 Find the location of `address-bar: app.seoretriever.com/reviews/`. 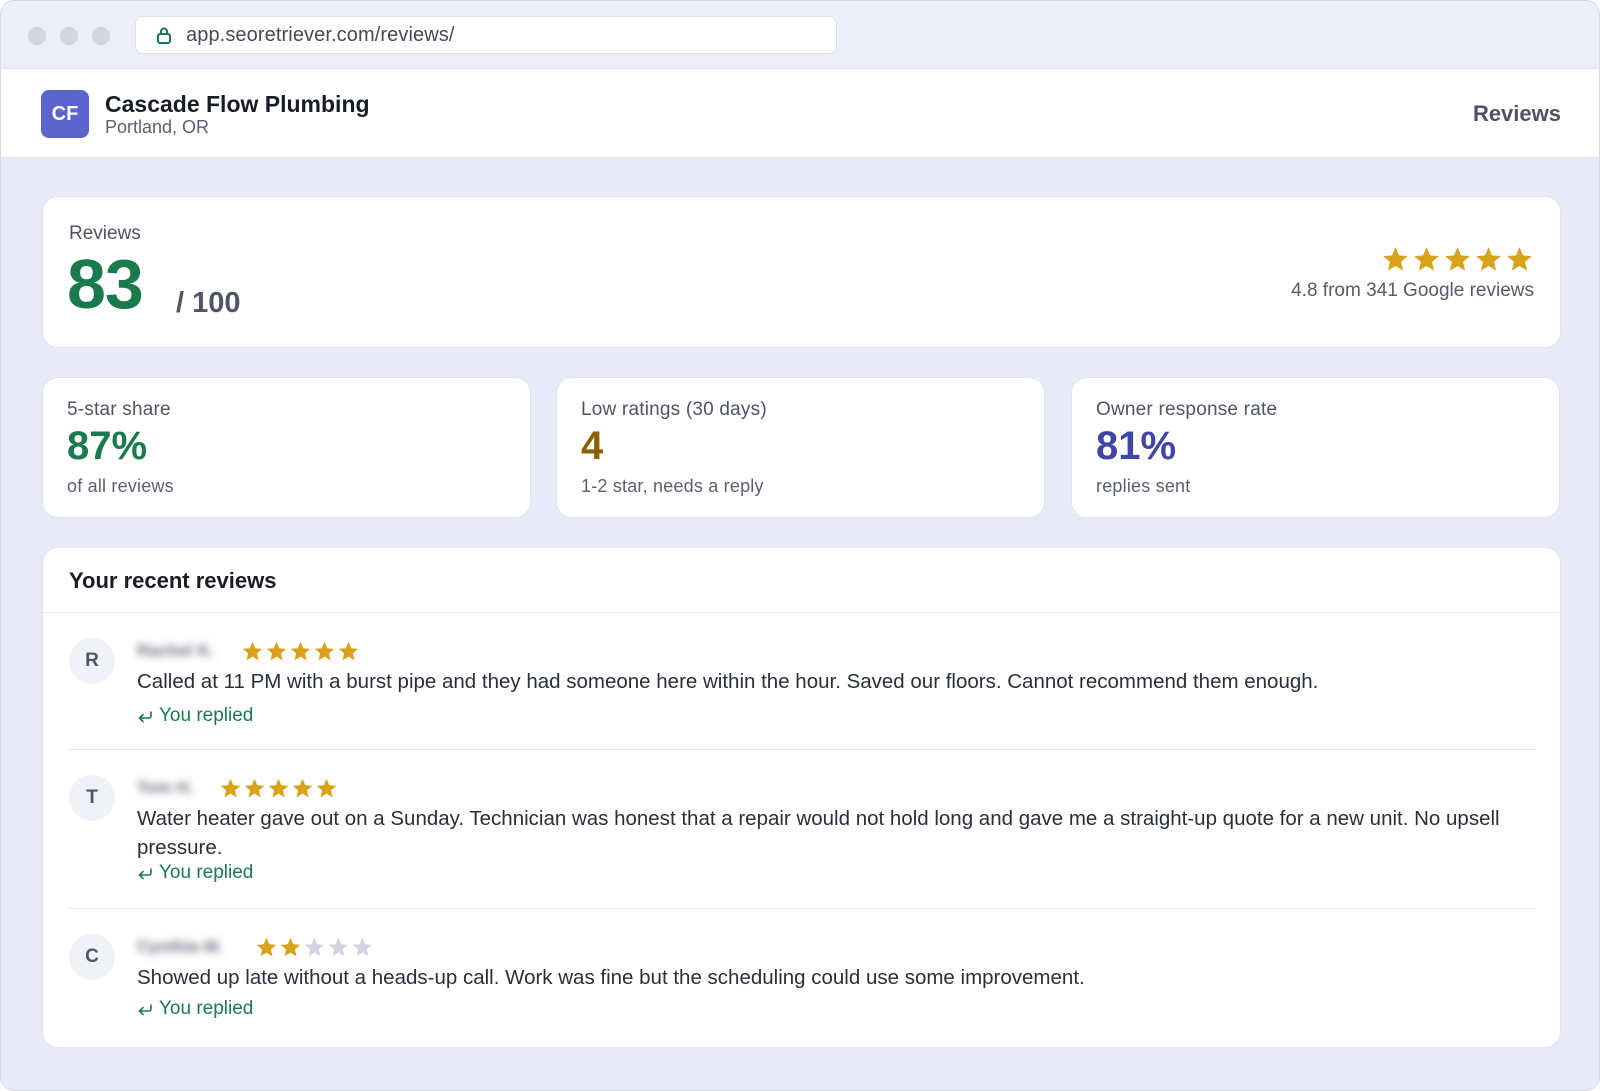

address-bar: app.seoretriever.com/reviews/ is located at coordinates (486, 35).